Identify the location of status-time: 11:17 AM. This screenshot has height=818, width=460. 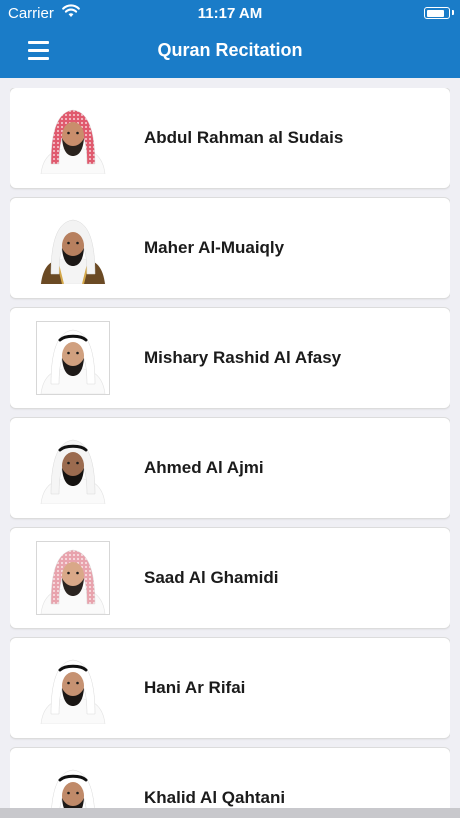
(230, 13).